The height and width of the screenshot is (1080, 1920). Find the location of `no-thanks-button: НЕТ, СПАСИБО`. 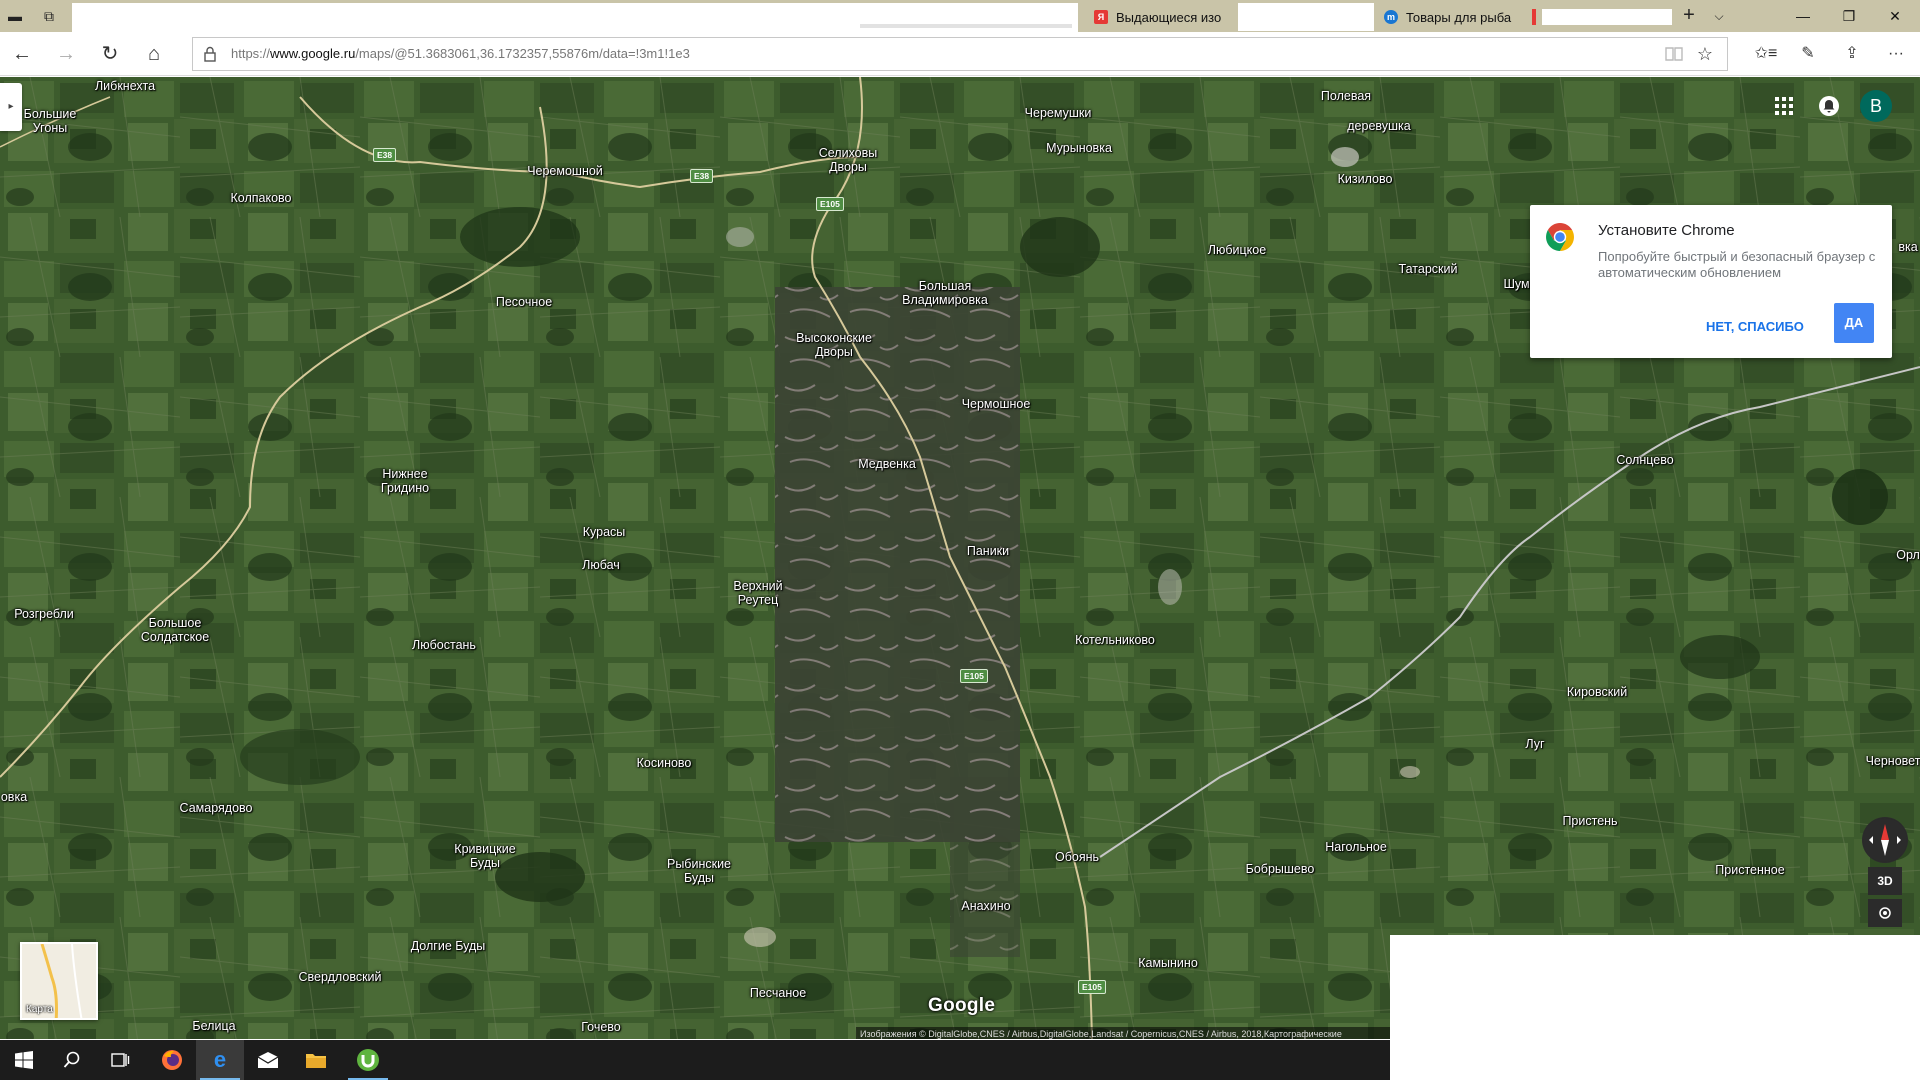

no-thanks-button: НЕТ, СПАСИБО is located at coordinates (1755, 327).